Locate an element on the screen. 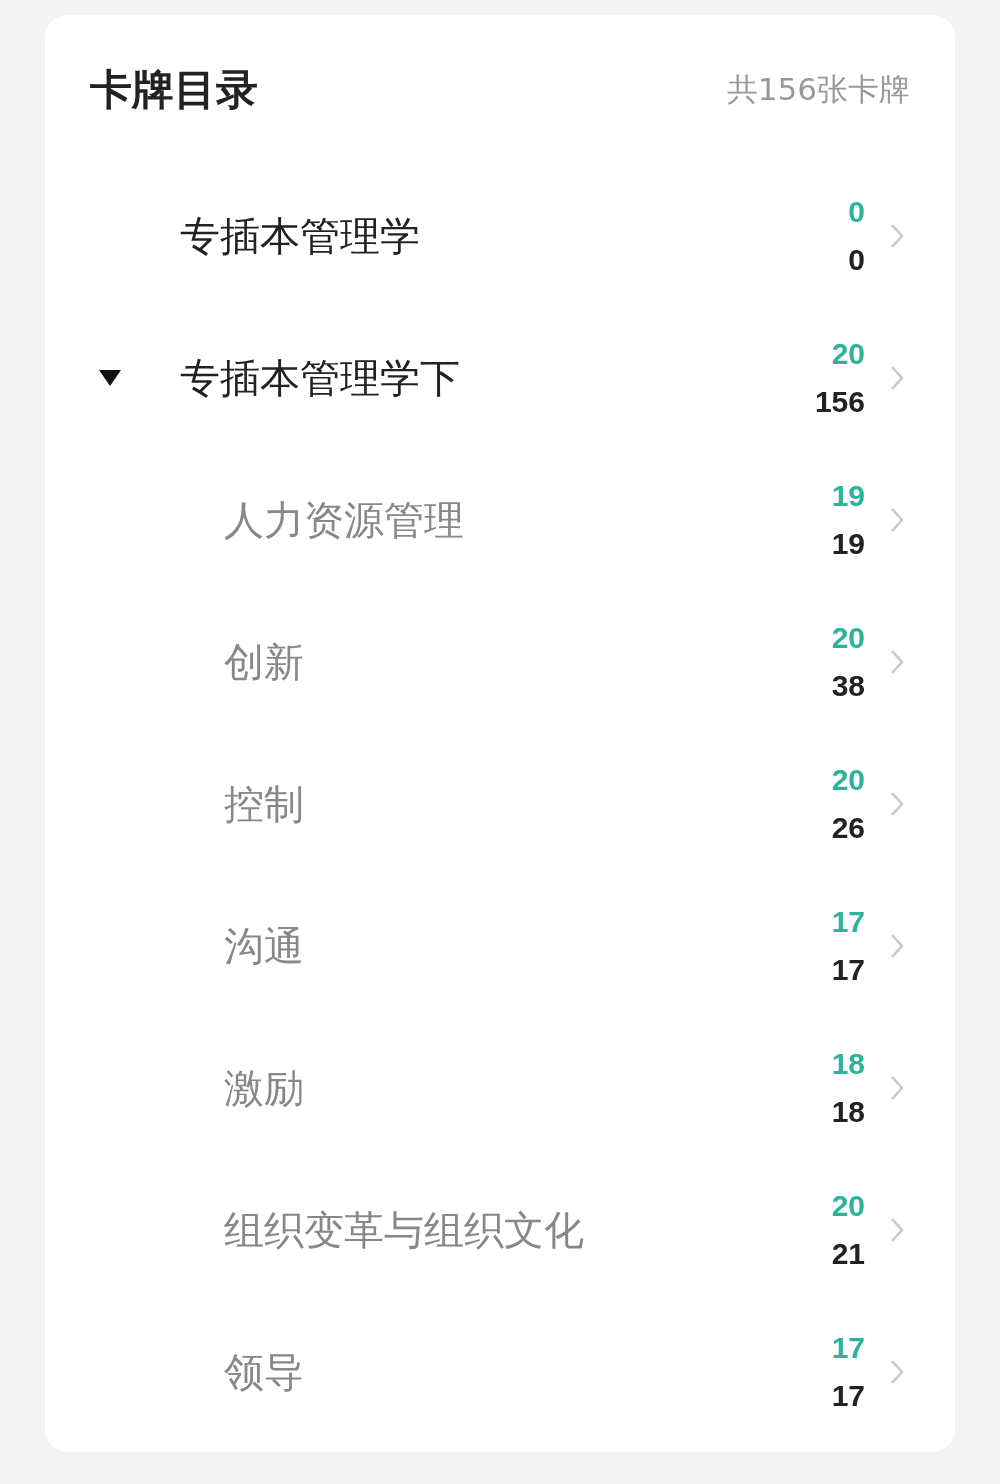 The height and width of the screenshot is (1484, 1000). due-count: 18 is located at coordinates (848, 1064).